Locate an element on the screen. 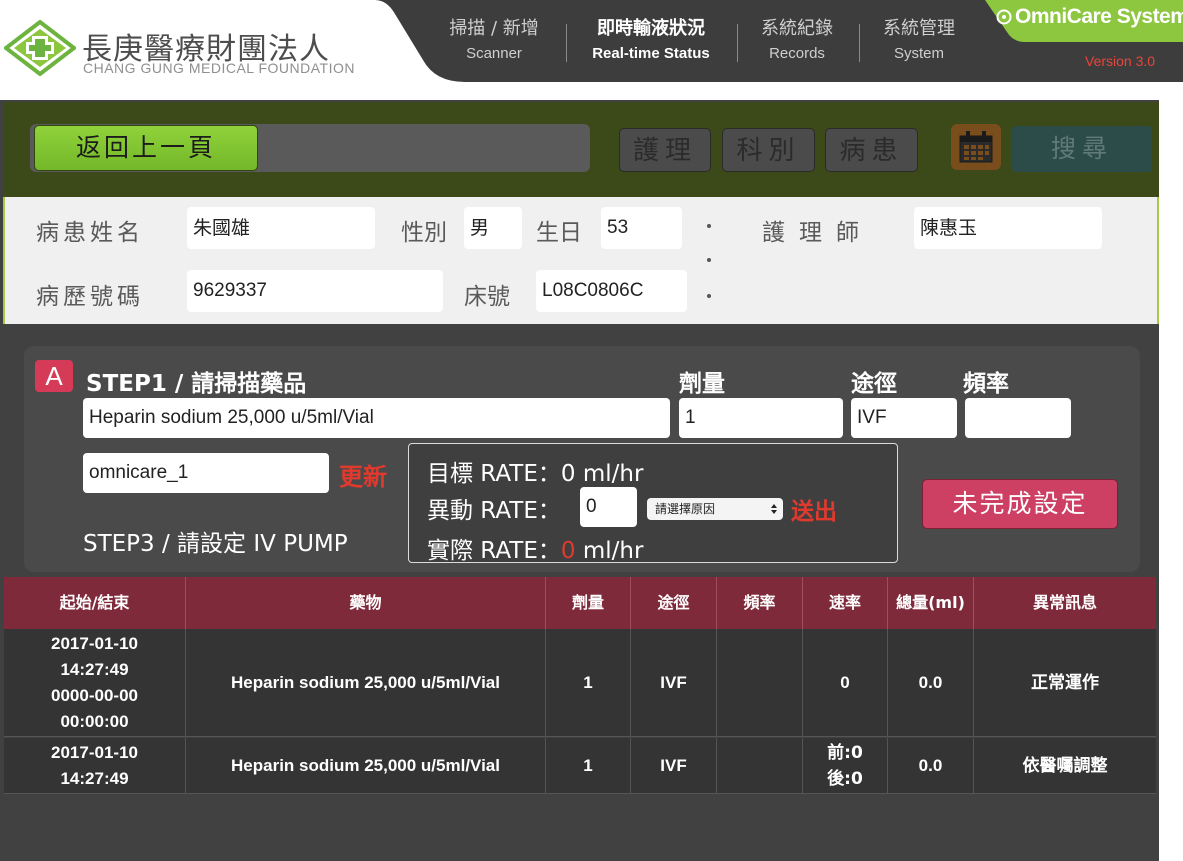  actual-rate-value: 0 is located at coordinates (568, 551).